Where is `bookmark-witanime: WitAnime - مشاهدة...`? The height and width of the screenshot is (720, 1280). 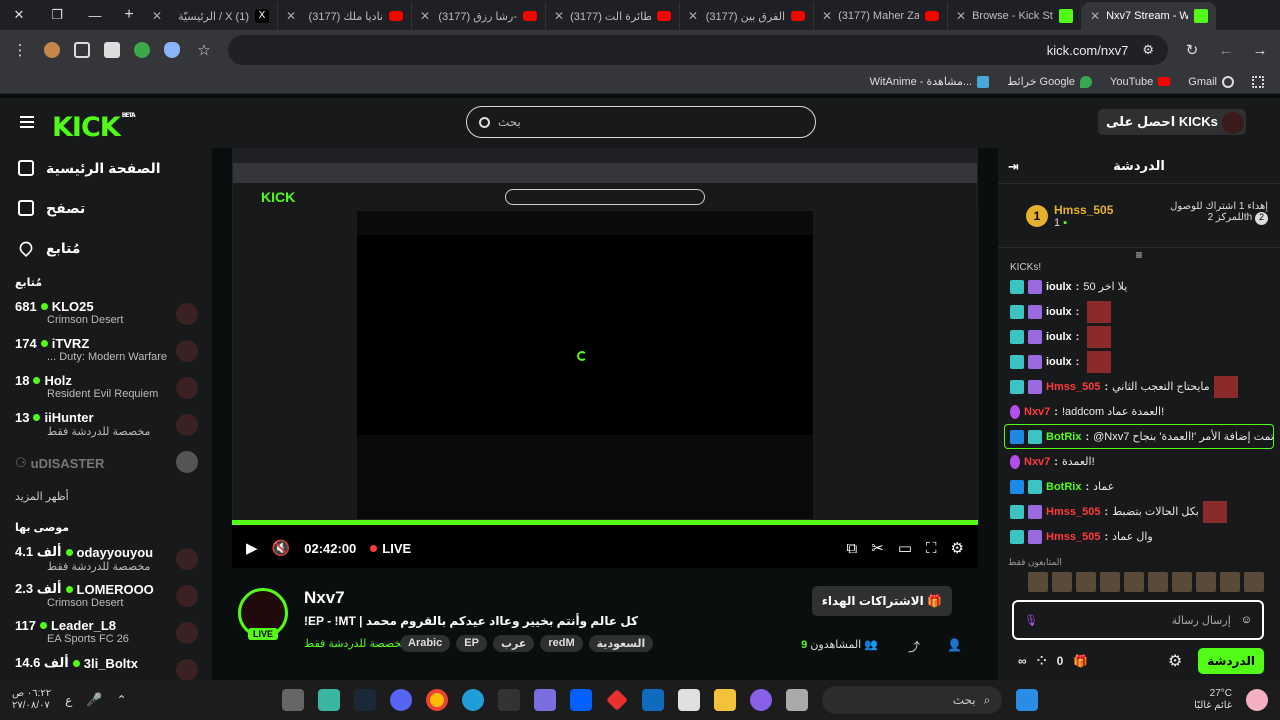
bookmark-witanime: WitAnime - مشاهدة... is located at coordinates (930, 81).